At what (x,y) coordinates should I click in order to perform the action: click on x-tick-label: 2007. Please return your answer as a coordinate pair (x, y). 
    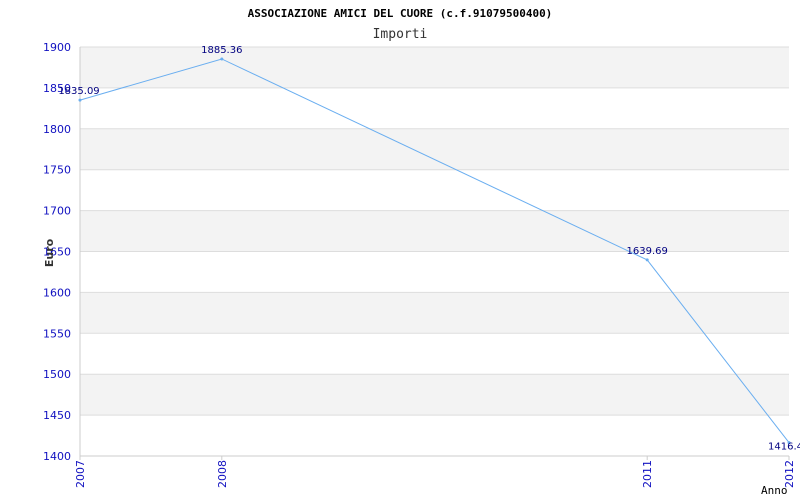
    Looking at the image, I should click on (80, 474).